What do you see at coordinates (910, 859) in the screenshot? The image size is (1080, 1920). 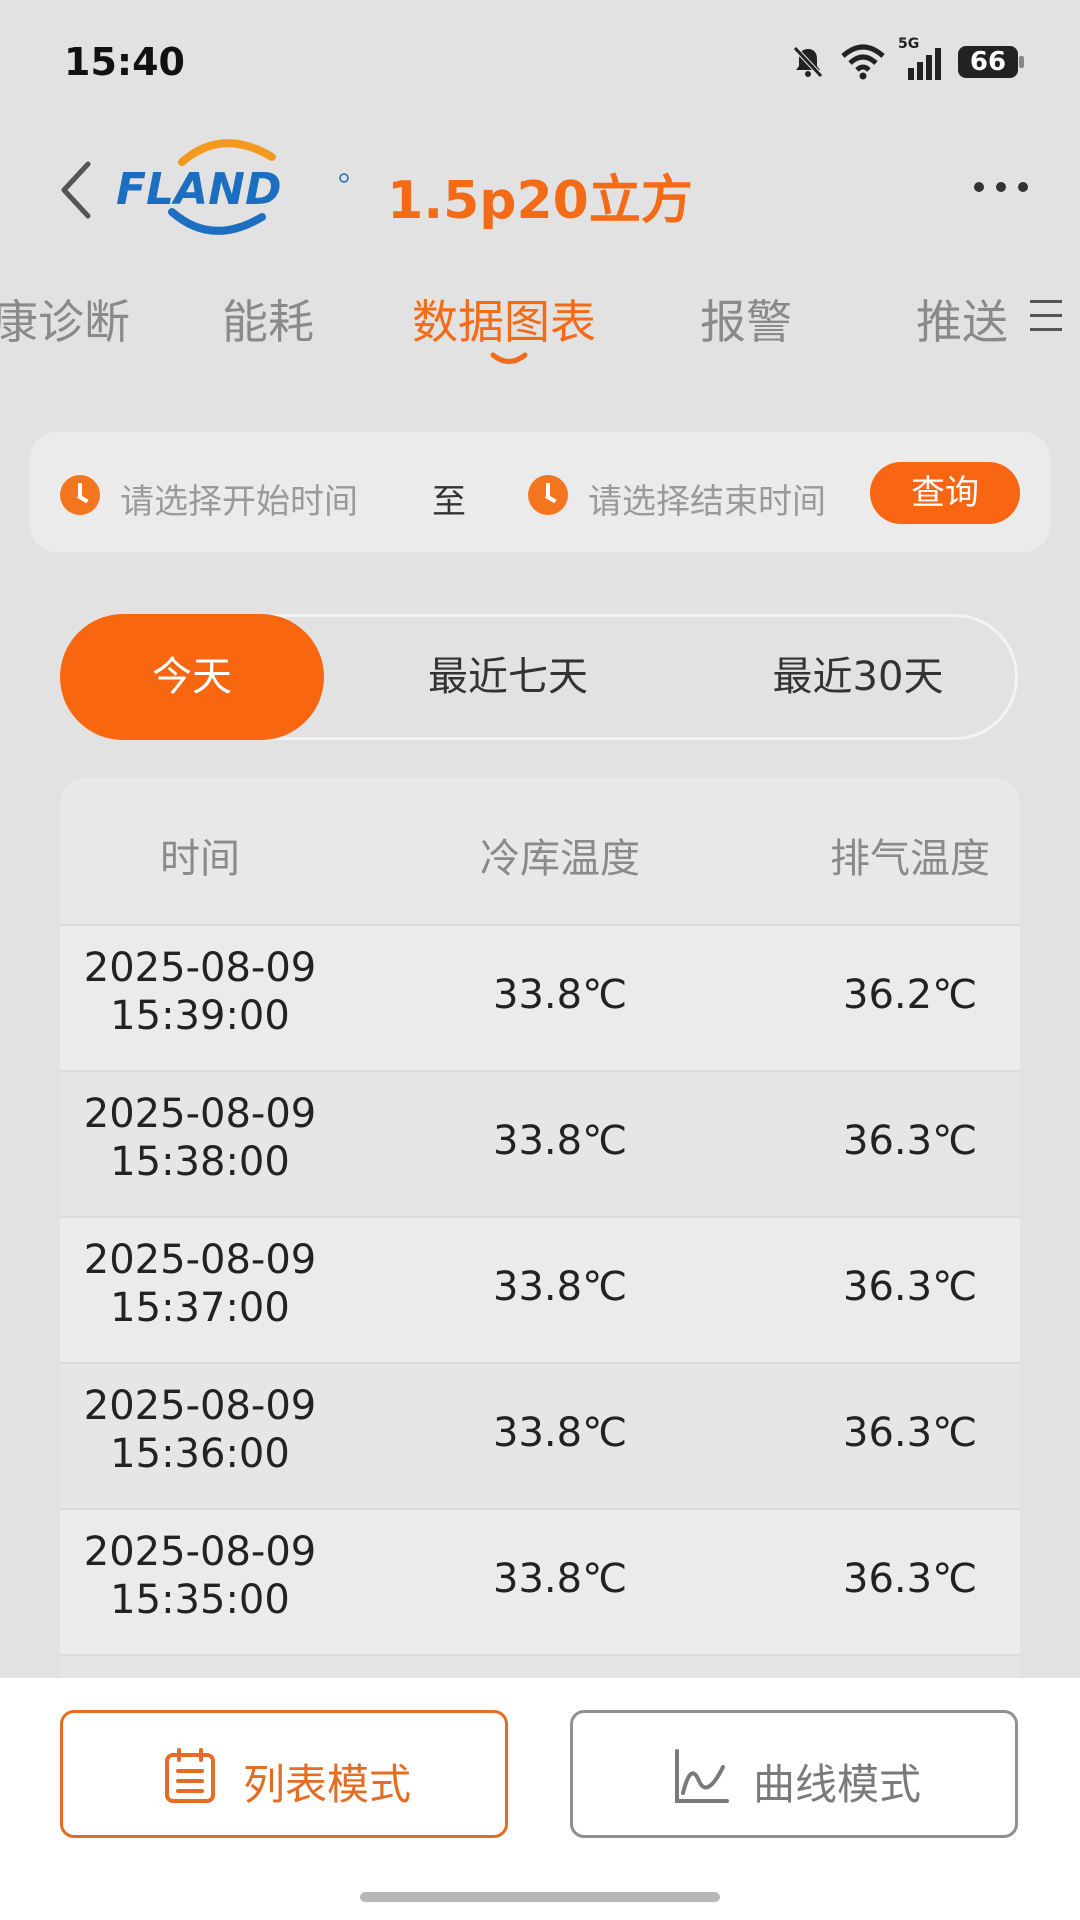 I see `column-header-exhaust-temp: 排气温度` at bounding box center [910, 859].